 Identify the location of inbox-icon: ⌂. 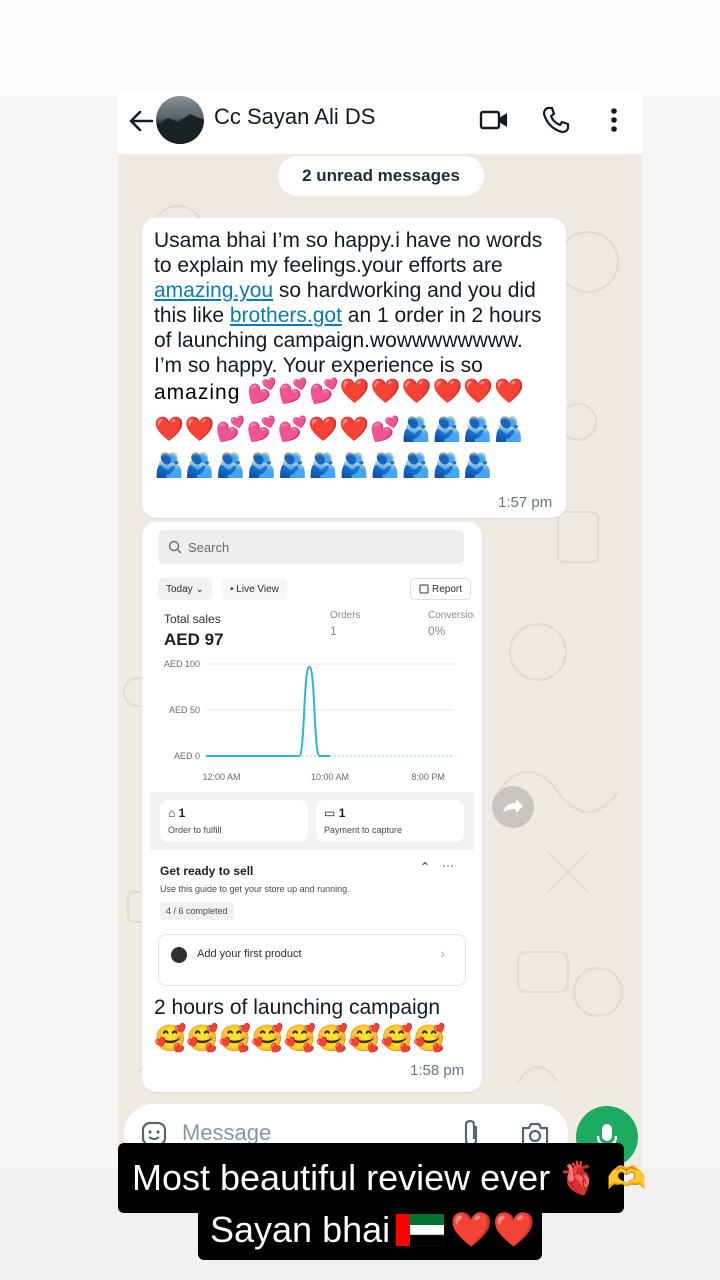
(172, 813).